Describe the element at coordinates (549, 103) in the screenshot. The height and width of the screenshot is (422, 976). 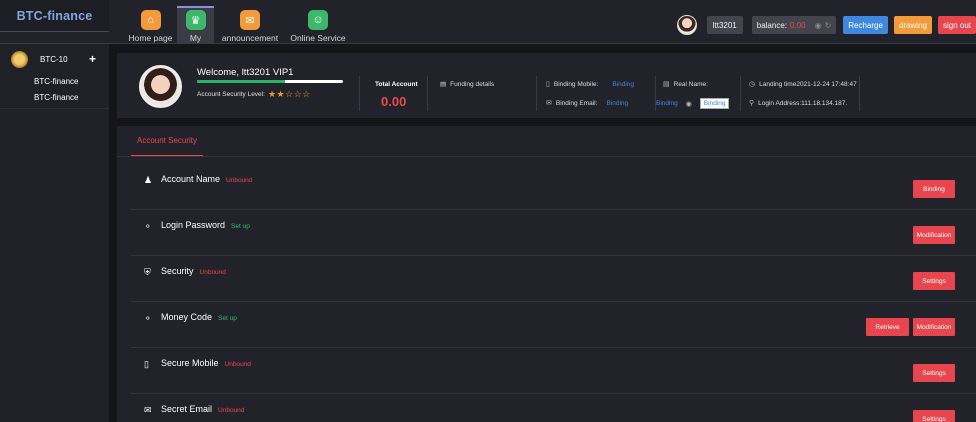
I see `envelope-icon: ✉` at that location.